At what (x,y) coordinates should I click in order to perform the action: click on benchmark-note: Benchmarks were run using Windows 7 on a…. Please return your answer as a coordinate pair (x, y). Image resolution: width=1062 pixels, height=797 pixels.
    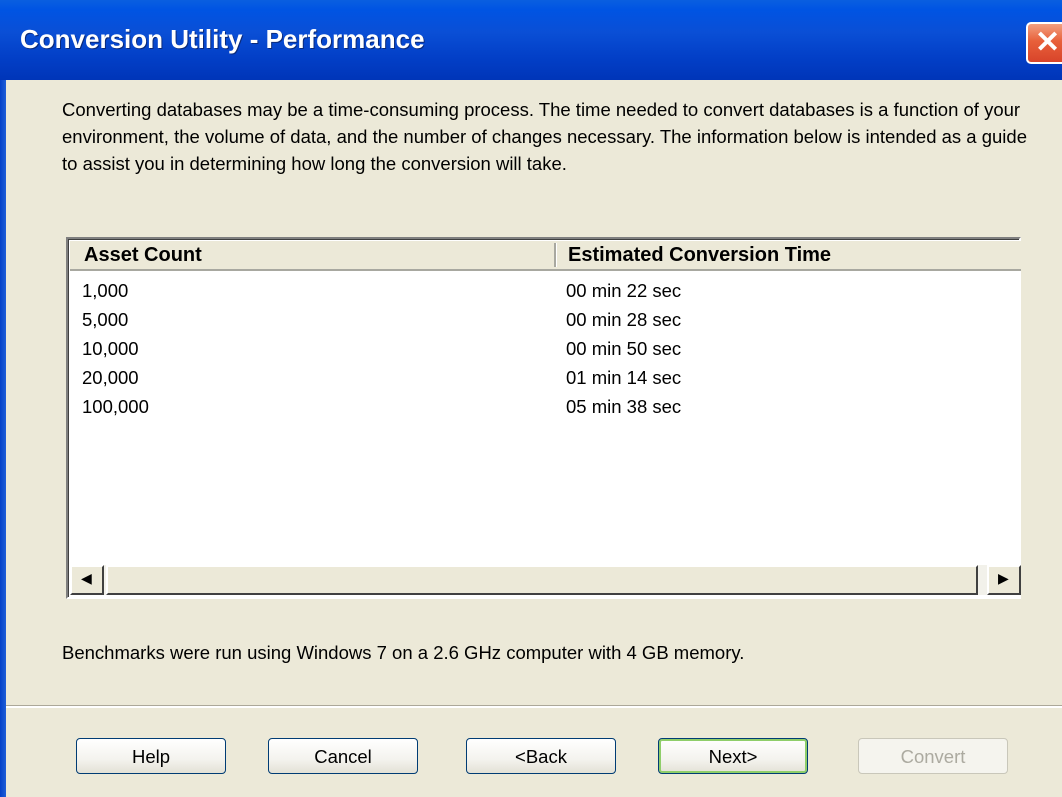
    Looking at the image, I should click on (403, 652).